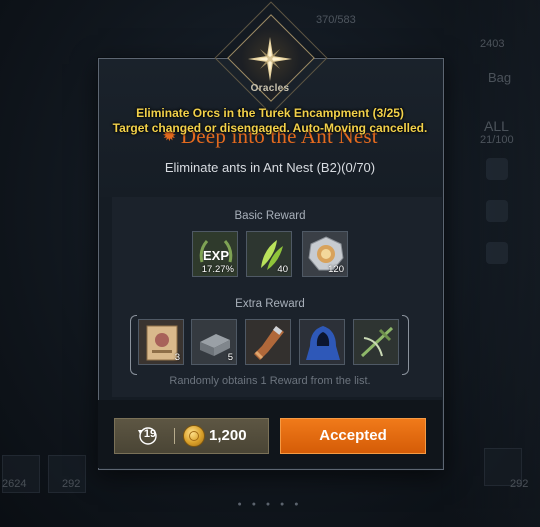 The image size is (540, 527). Describe the element at coordinates (497, 140) in the screenshot. I see `bg-all-count: 21/100` at that location.